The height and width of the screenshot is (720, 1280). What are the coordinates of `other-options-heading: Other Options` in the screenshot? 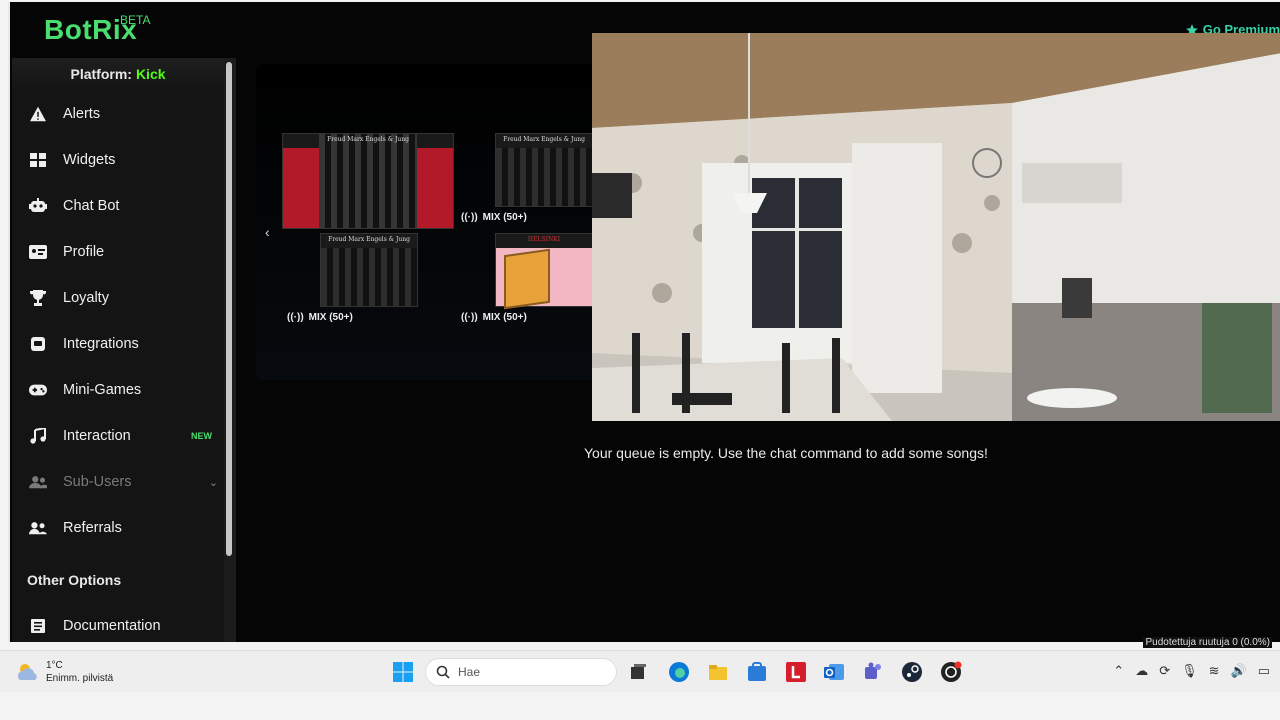 It's located at (74, 580).